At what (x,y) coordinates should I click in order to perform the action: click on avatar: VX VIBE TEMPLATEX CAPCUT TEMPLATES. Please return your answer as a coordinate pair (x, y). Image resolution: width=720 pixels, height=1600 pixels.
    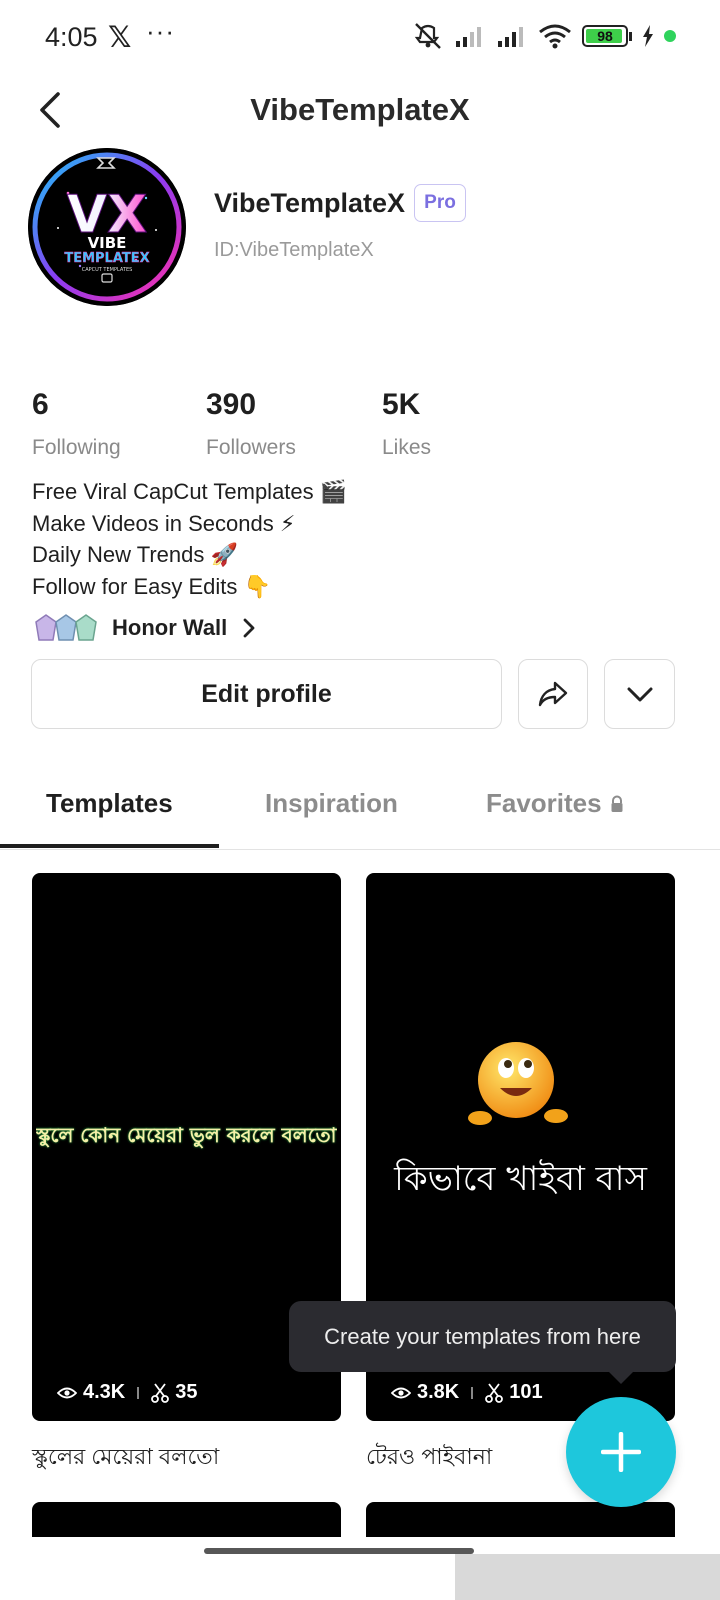
    Looking at the image, I should click on (107, 227).